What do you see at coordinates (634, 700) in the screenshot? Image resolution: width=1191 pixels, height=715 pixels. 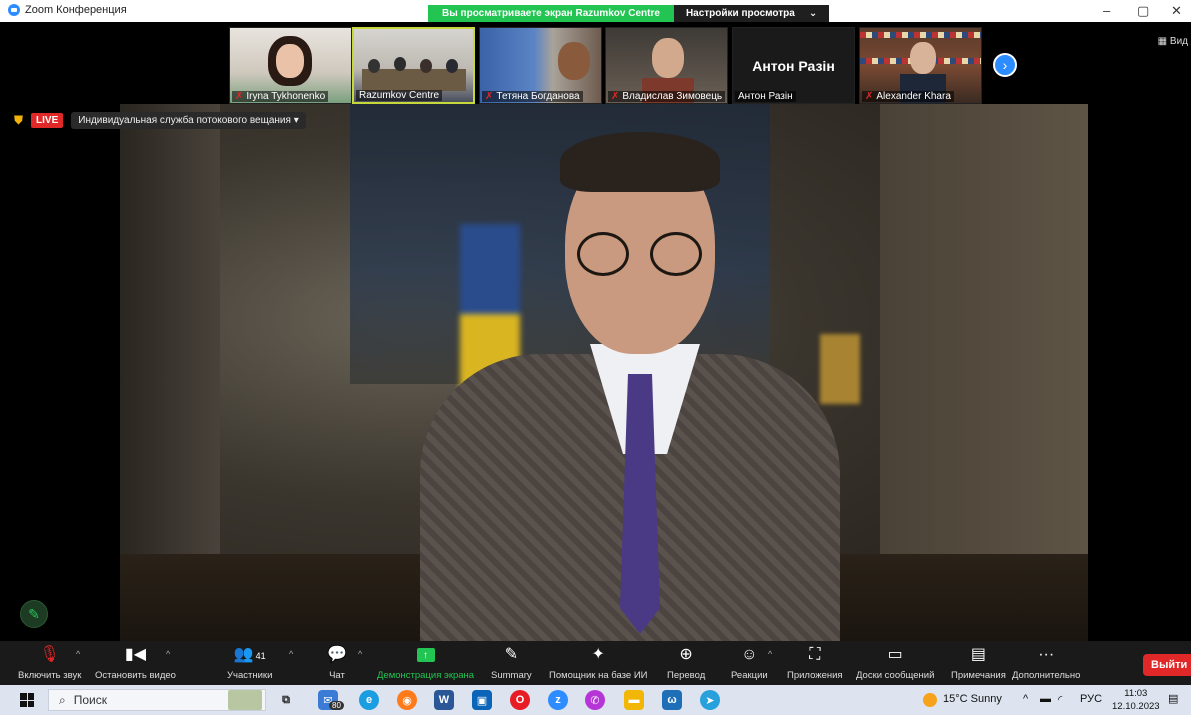 I see `file-explorer-icon: ▬` at bounding box center [634, 700].